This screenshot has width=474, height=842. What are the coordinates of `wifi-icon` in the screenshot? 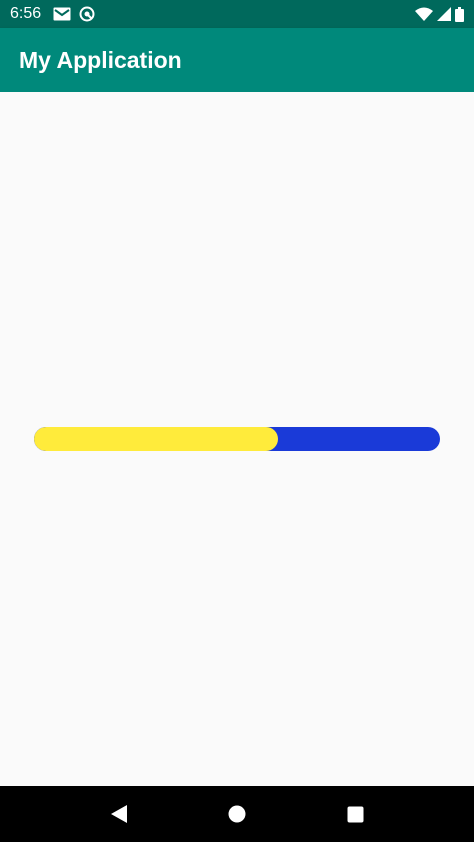 It's located at (424, 14).